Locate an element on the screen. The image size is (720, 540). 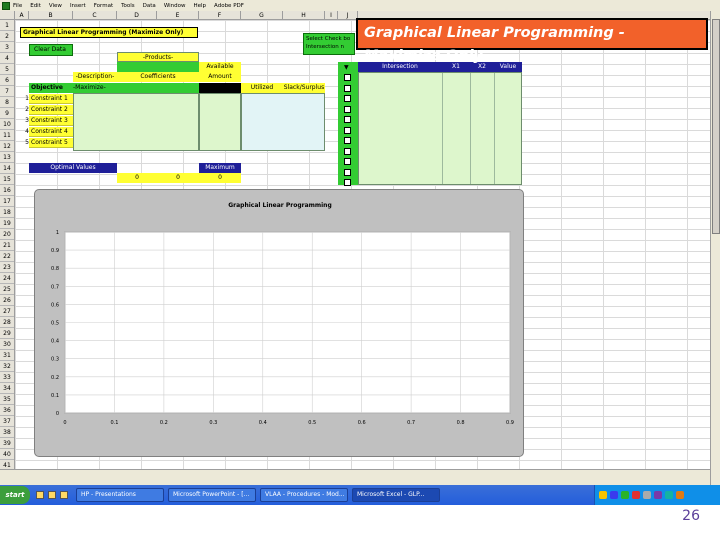
vertical-scrollbar is located at coordinates (715, 248).